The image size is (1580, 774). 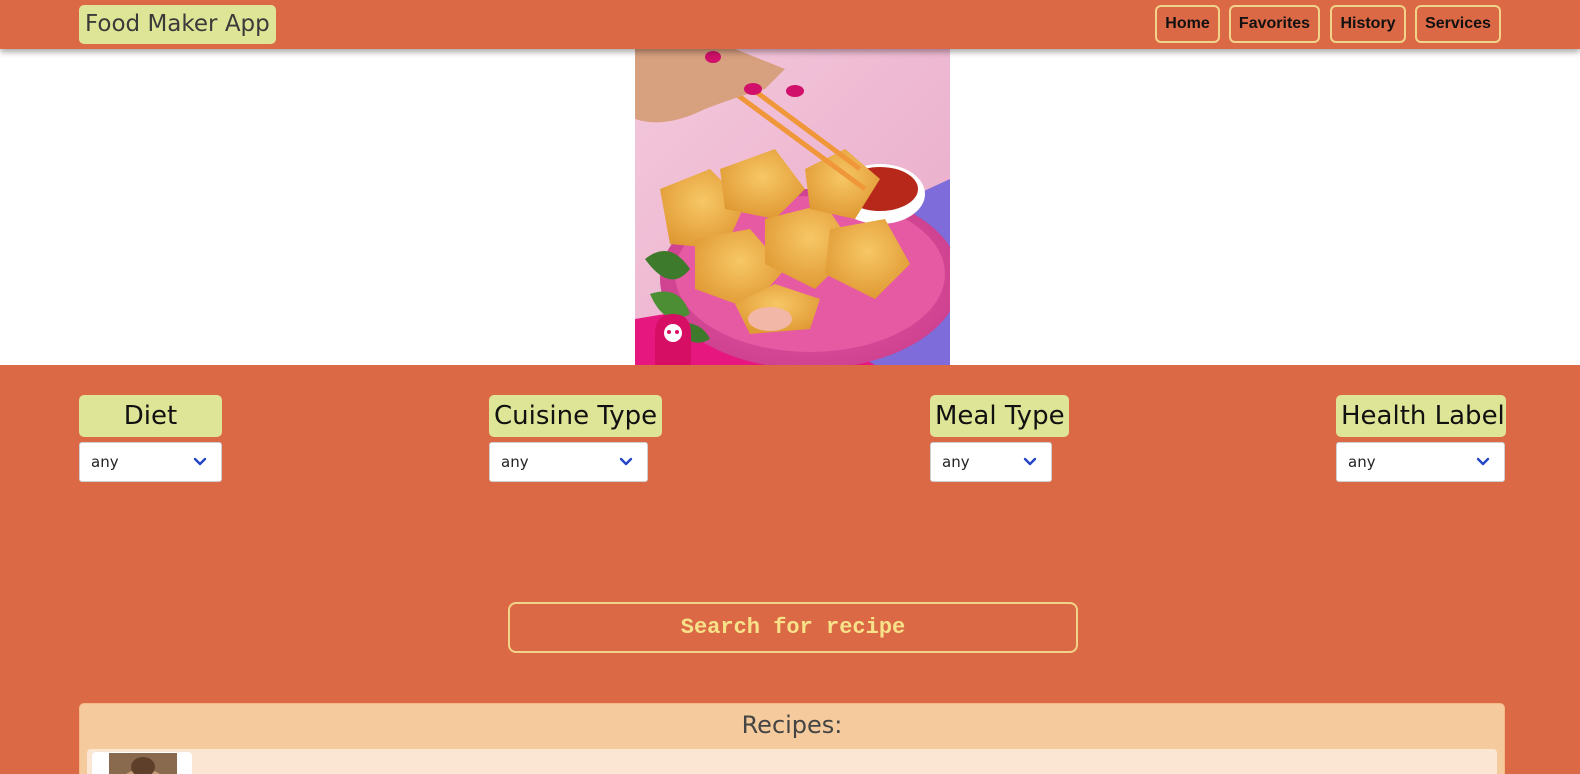 I want to click on recipes-panel: Recipes:, so click(x=792, y=738).